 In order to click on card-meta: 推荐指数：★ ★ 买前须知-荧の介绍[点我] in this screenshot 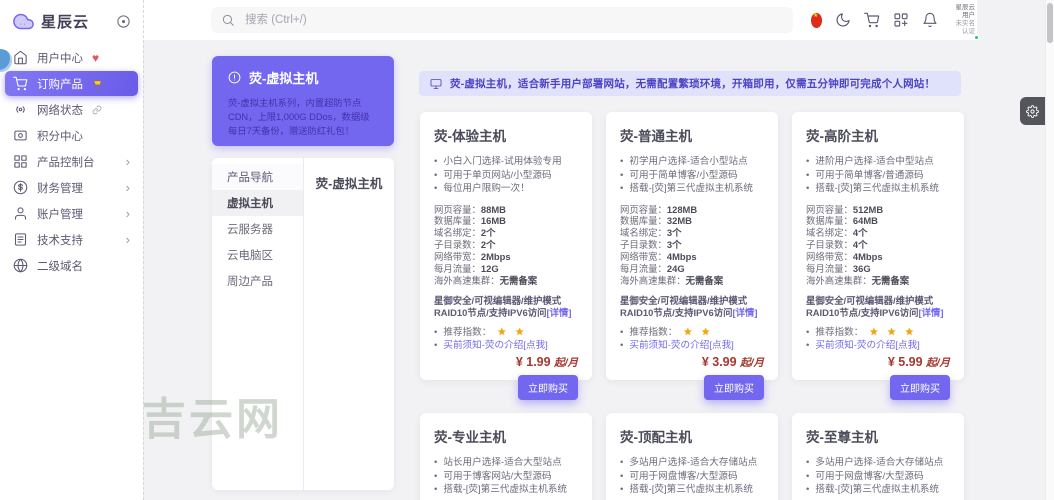, I will do `click(692, 339)`.